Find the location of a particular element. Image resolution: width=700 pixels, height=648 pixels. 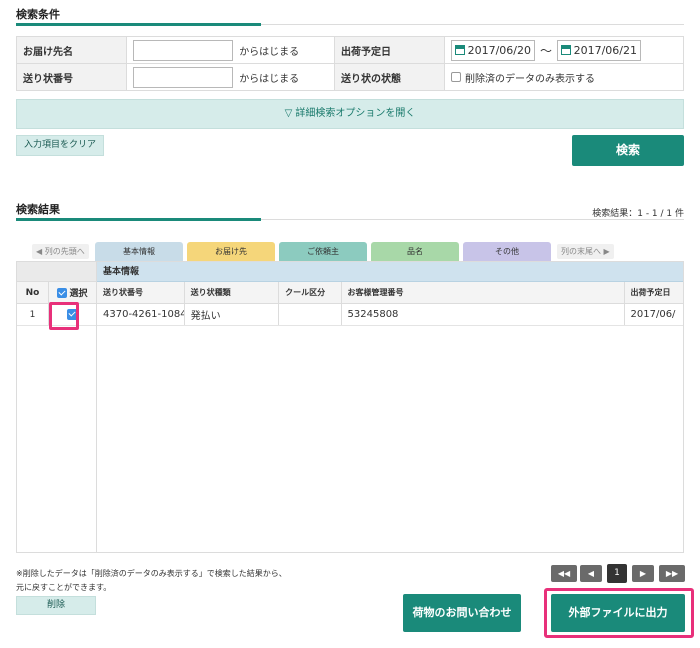

col-select-header: 選択 is located at coordinates (72, 292).